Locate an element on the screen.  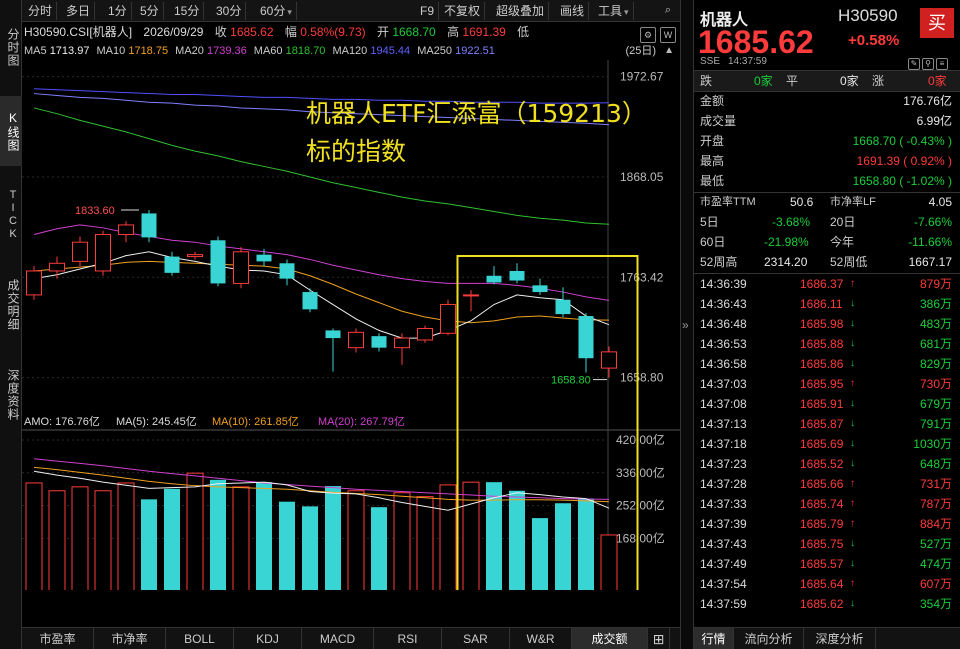
price-axis-label: 1868.05 is located at coordinates (642, 177).